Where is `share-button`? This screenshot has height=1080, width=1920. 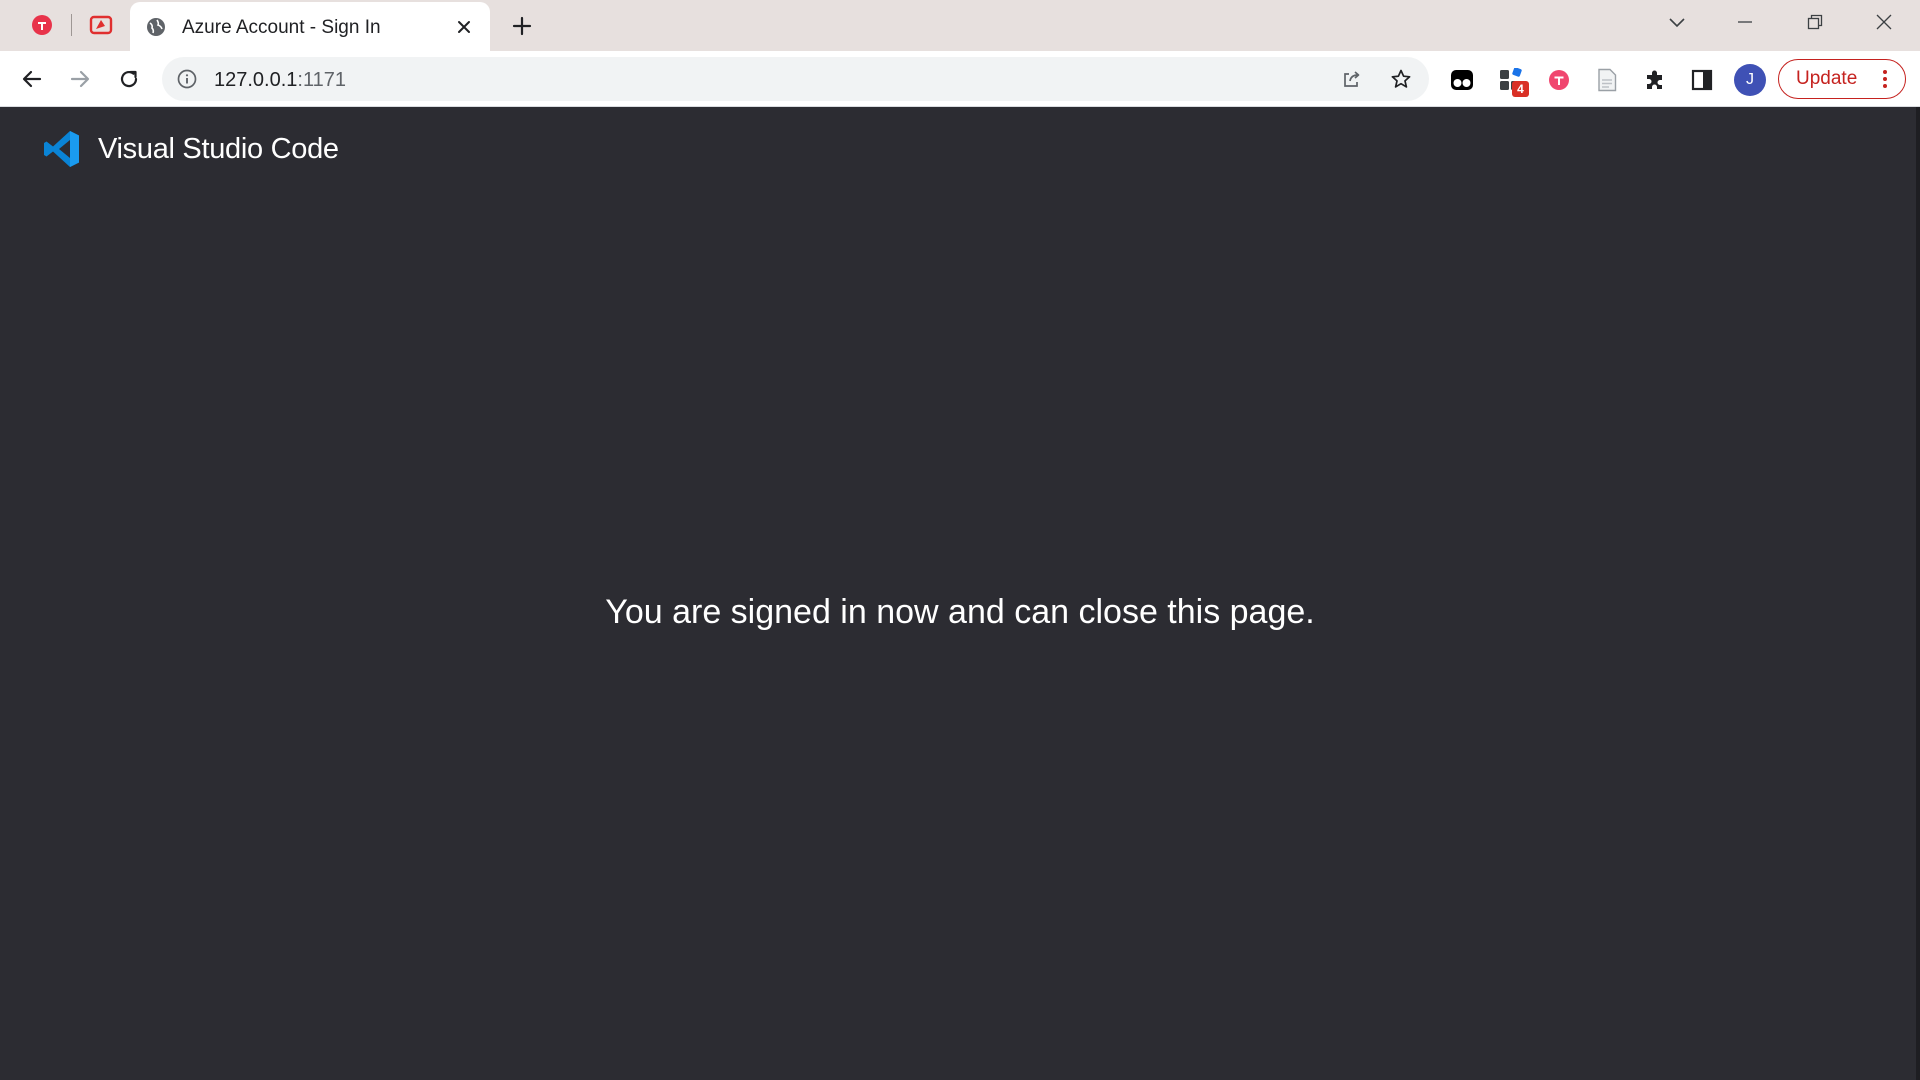 share-button is located at coordinates (1352, 79).